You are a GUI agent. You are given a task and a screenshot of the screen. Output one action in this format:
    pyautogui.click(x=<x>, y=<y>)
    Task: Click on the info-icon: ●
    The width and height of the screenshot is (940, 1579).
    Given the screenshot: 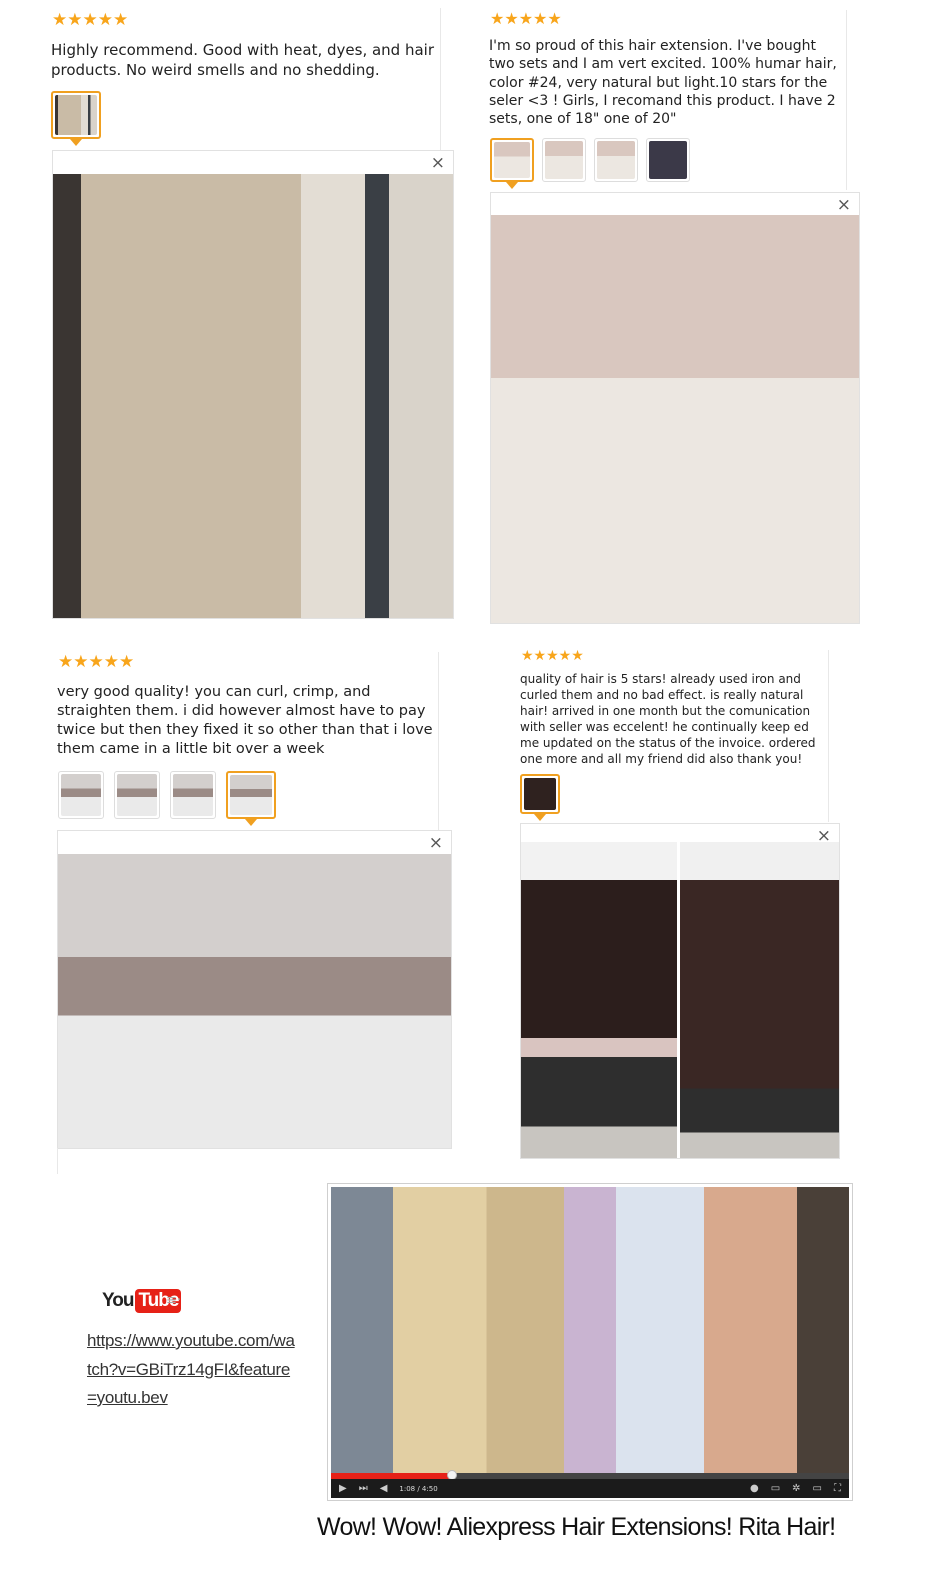 What is the action you would take?
    pyautogui.click(x=754, y=1488)
    